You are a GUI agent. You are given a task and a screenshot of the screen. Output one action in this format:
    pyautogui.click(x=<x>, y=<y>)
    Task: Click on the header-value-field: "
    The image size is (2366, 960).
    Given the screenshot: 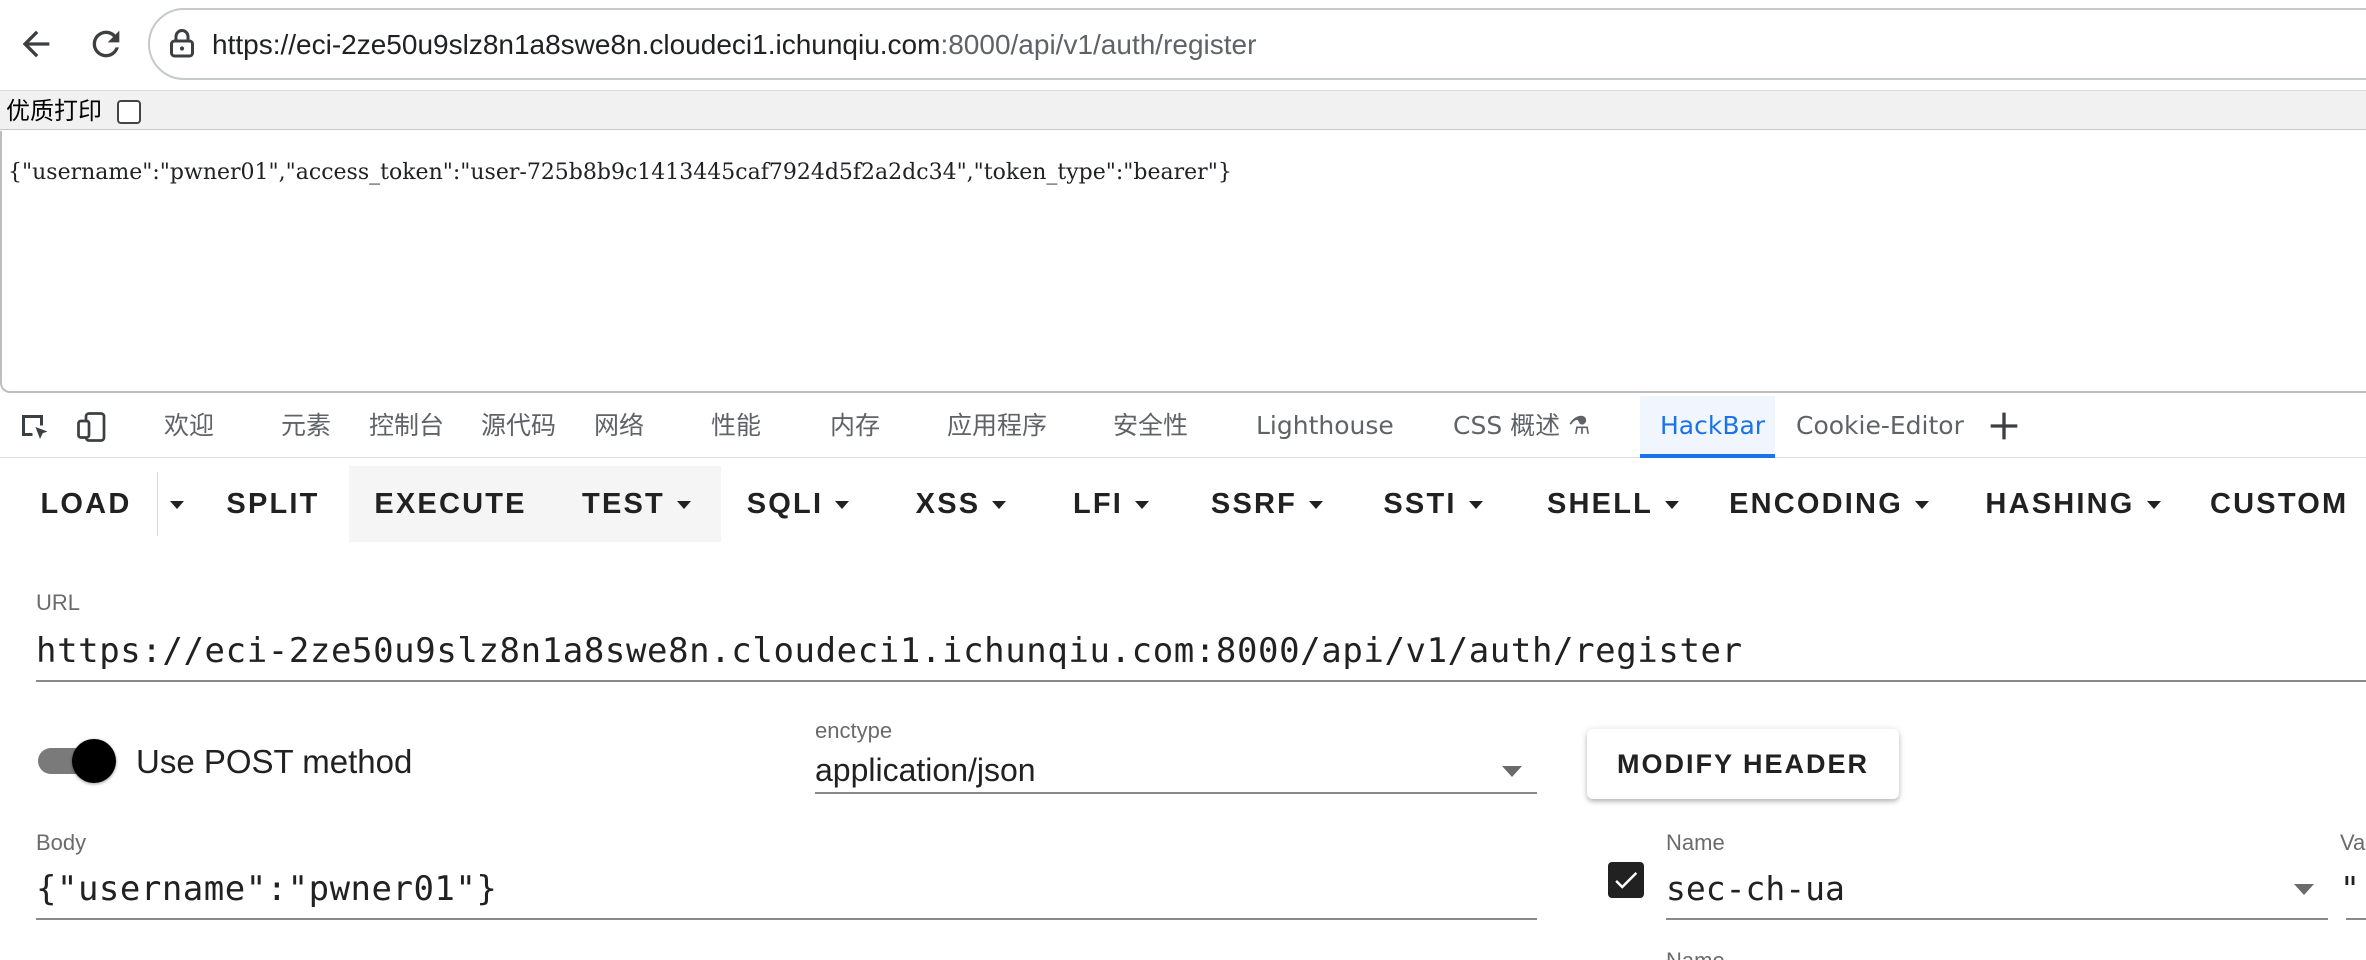 What is the action you would take?
    pyautogui.click(x=2350, y=889)
    